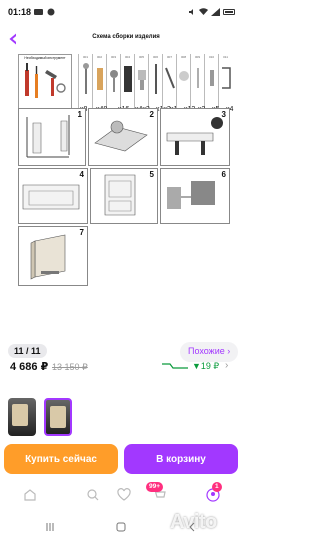 The image size is (320, 540). Describe the element at coordinates (191, 12) in the screenshot. I see `mute-icon` at that location.